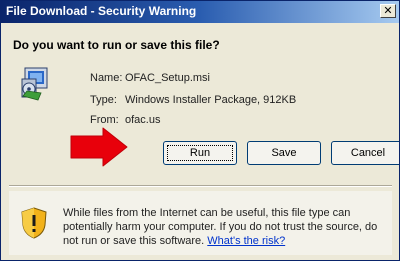 This screenshot has width=402, height=263. I want to click on close-button: ✕, so click(388, 11).